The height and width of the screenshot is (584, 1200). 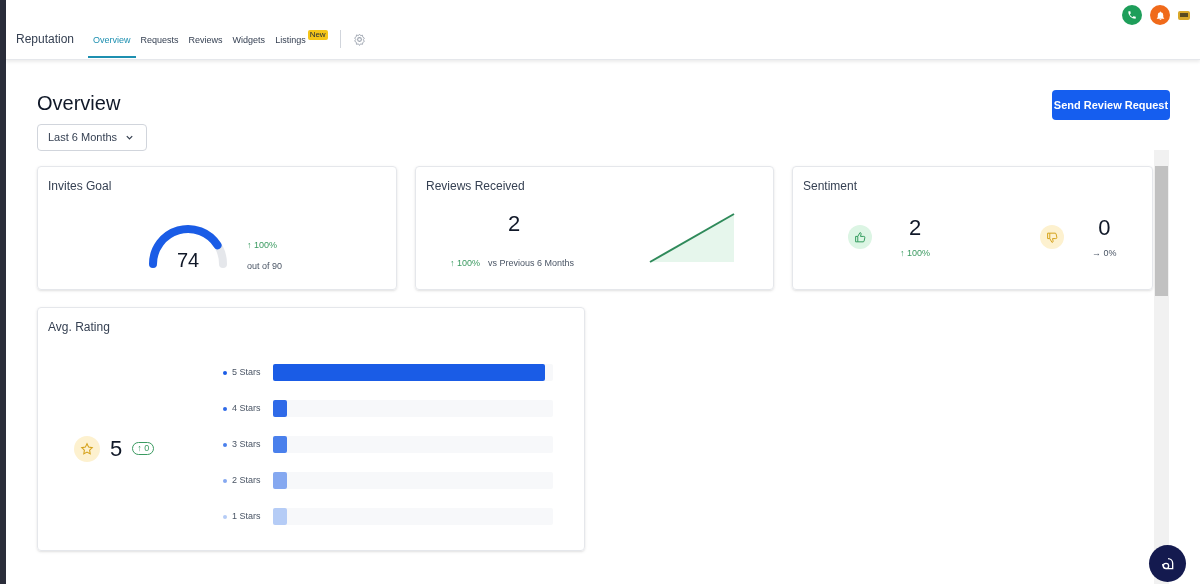 I want to click on scrollbar-thumb, so click(x=1161, y=231).